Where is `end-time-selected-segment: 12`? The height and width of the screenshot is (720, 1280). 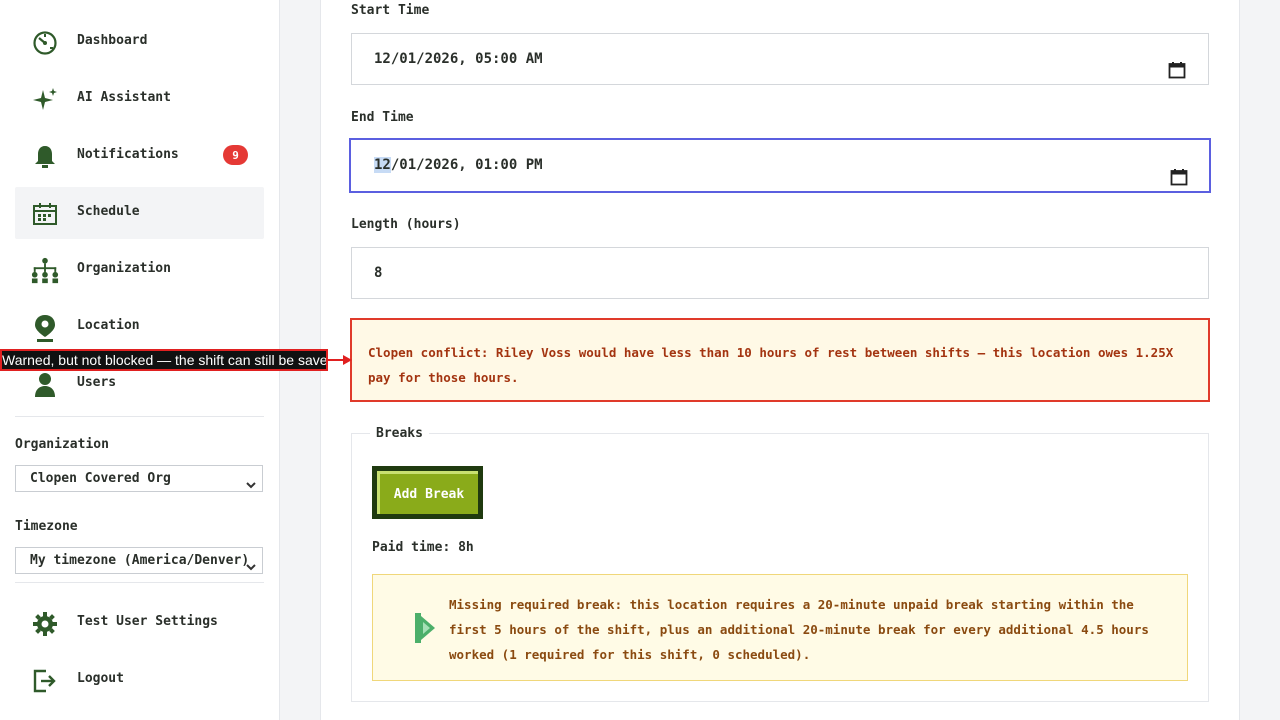 end-time-selected-segment: 12 is located at coordinates (382, 165).